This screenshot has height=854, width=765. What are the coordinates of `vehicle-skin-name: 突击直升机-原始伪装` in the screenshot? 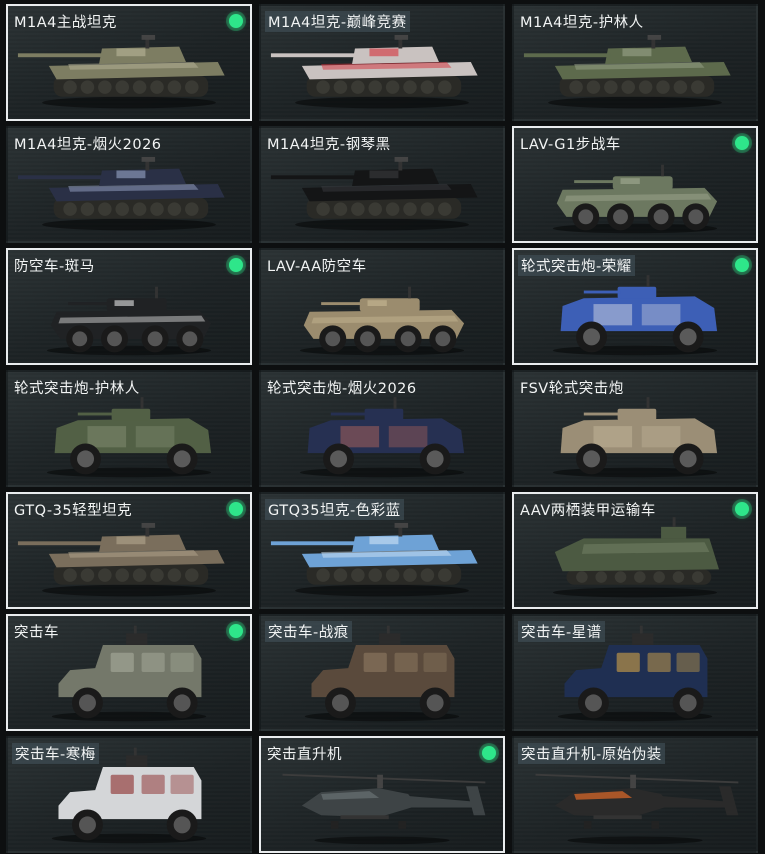 It's located at (591, 753).